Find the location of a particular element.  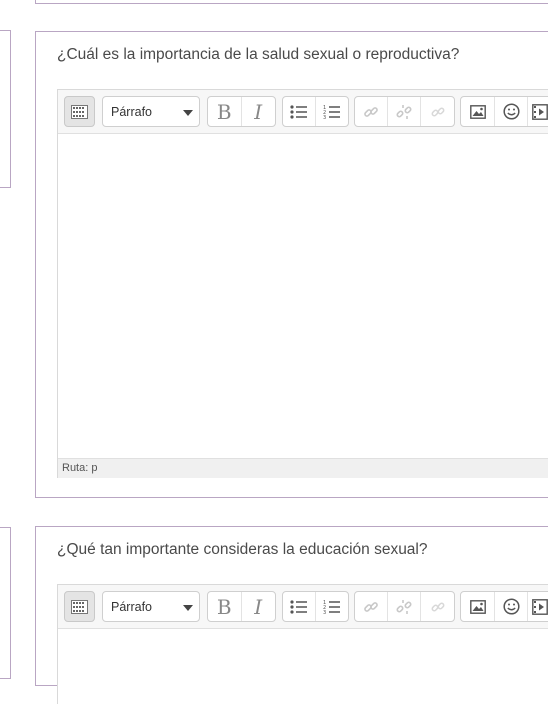

editor-path-statusbar: Ruta: p is located at coordinates (303, 468).